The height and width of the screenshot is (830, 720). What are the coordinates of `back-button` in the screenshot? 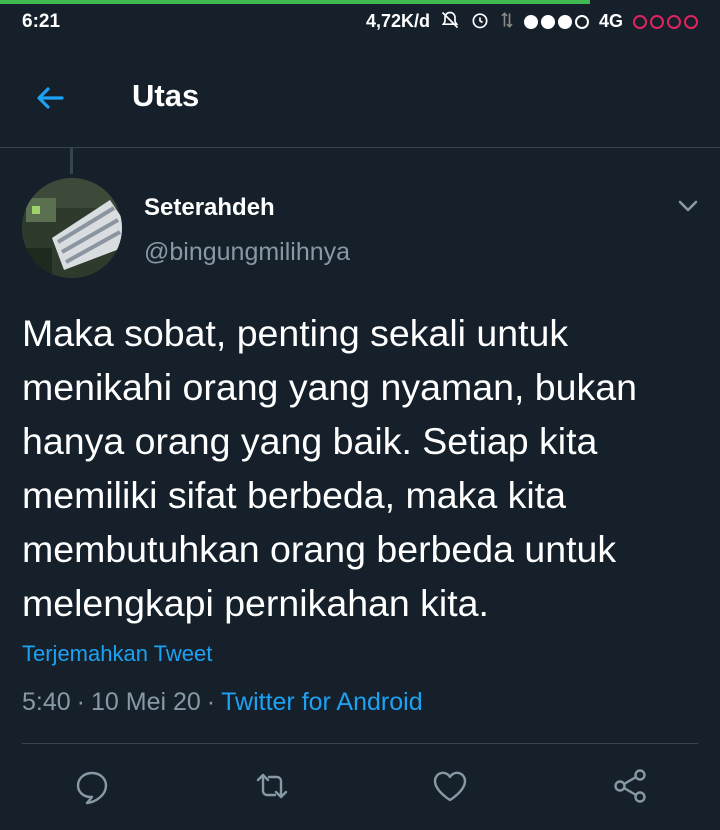 It's located at (50, 98).